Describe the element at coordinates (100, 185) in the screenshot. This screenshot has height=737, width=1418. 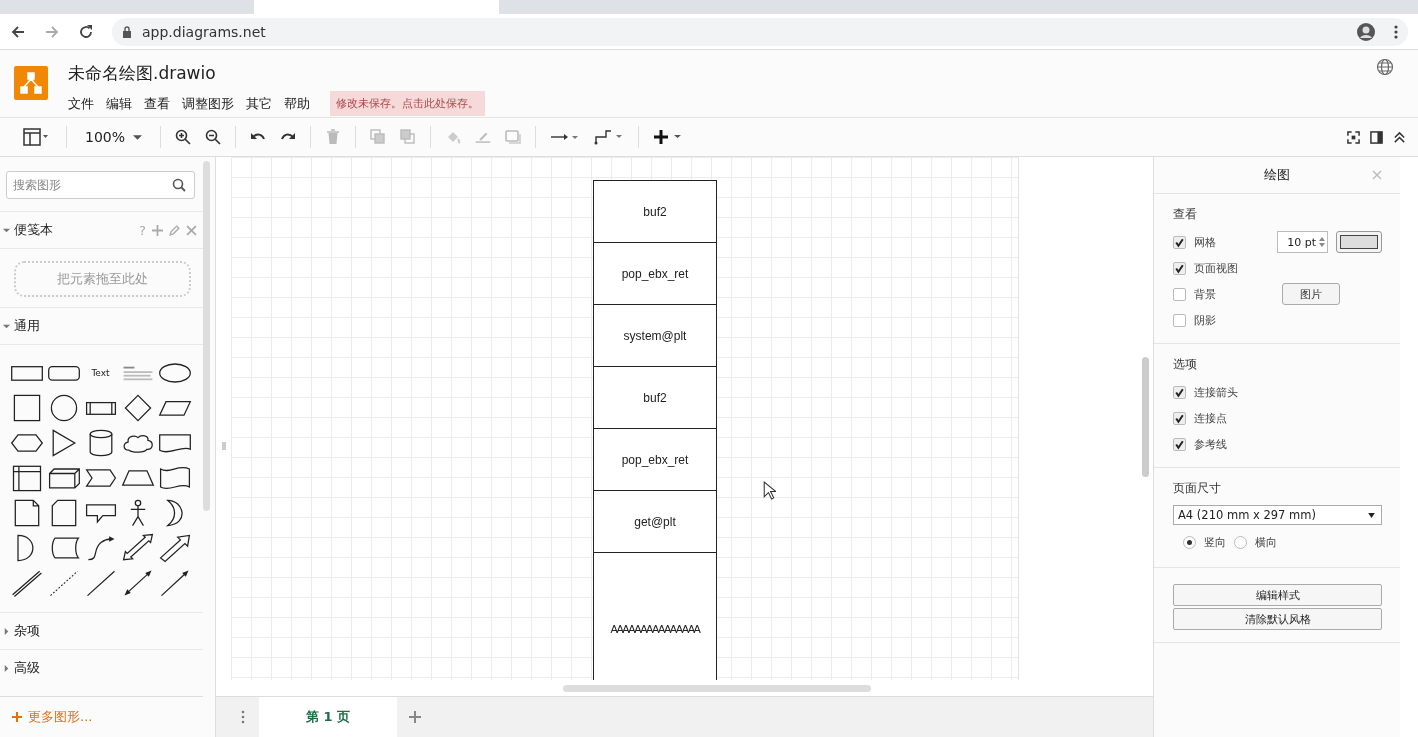
I see `search-field: 搜索图形` at that location.